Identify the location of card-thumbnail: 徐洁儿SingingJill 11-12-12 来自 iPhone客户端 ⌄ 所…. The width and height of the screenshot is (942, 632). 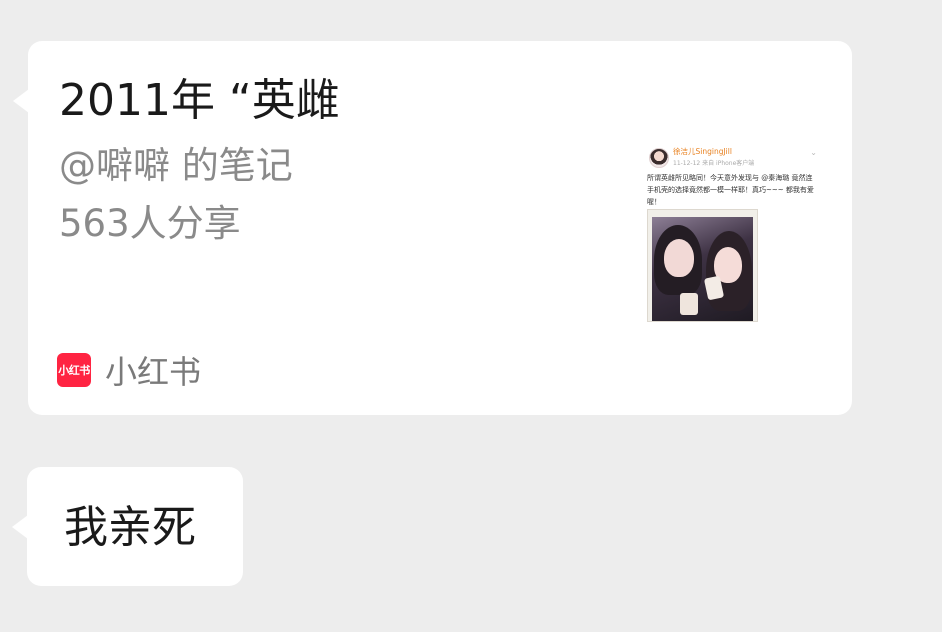
(734, 232).